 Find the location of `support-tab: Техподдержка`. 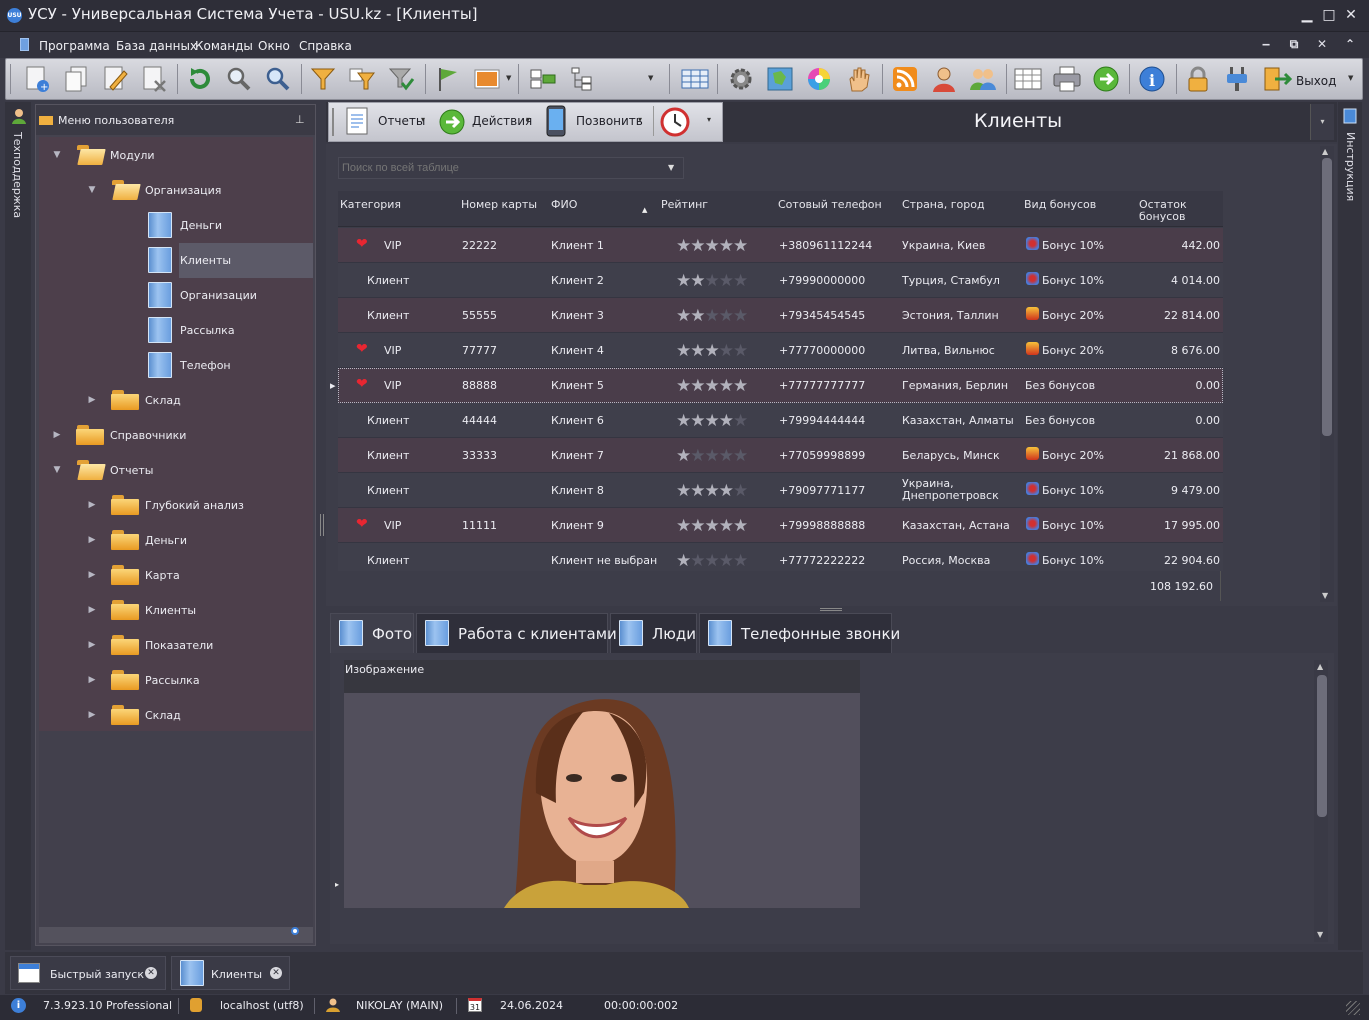

support-tab: Техподдержка is located at coordinates (17, 175).